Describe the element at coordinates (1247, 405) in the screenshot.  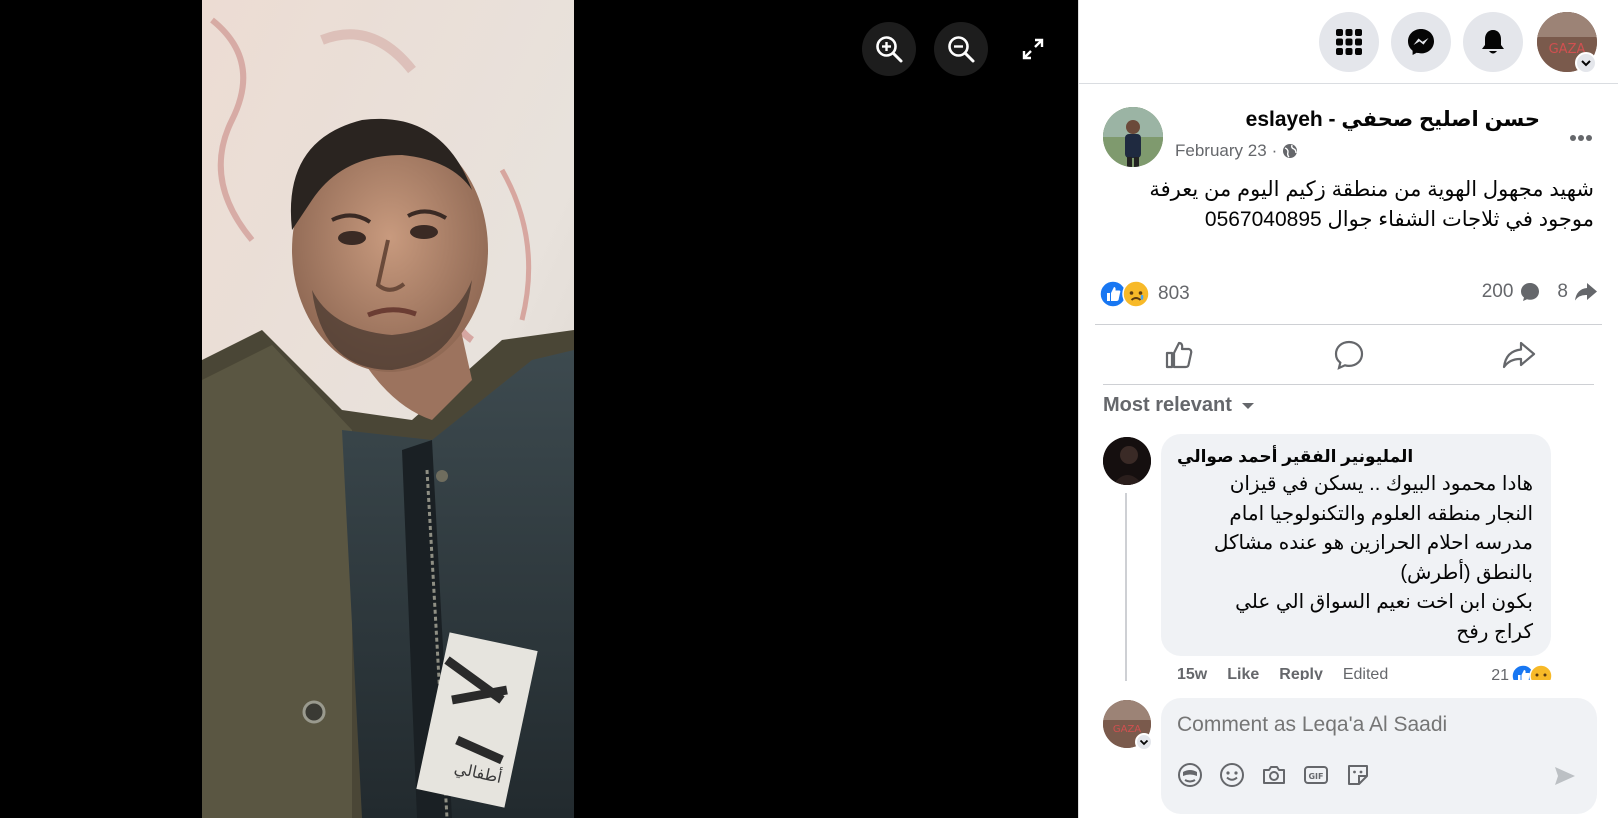
I see `caret-down-icon` at that location.